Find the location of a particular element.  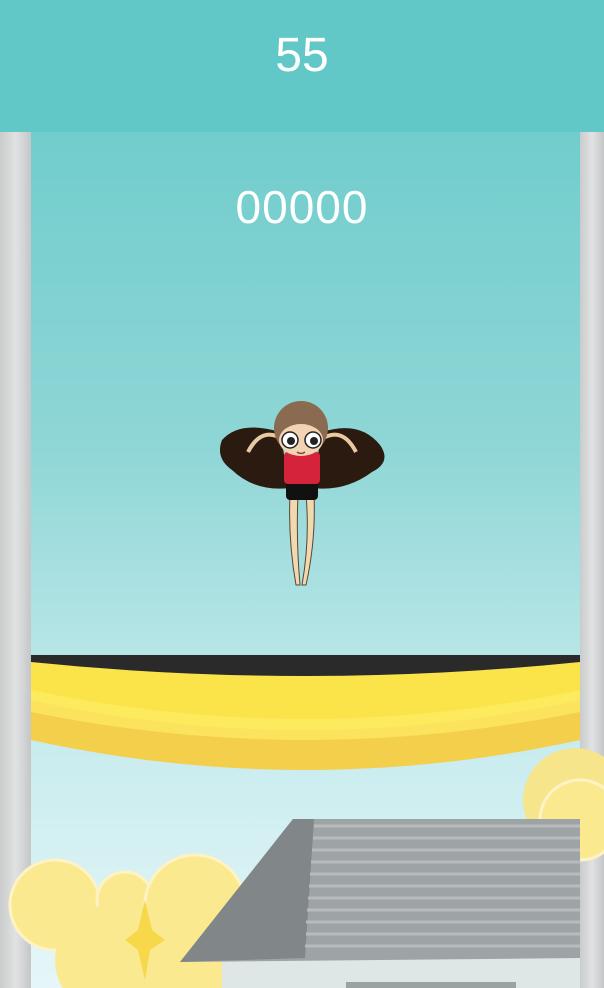

house is located at coordinates (380, 903).